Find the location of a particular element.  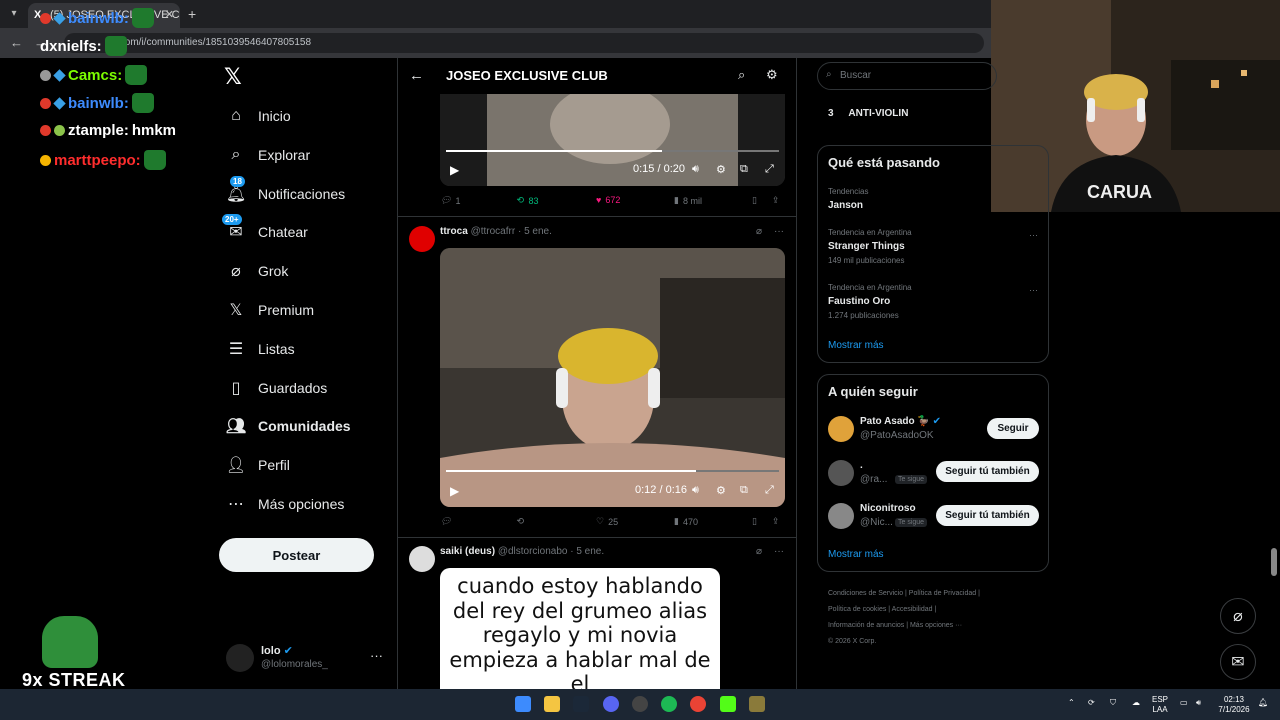

nav-bookmarks: ▯ Guardados is located at coordinates (277, 388).